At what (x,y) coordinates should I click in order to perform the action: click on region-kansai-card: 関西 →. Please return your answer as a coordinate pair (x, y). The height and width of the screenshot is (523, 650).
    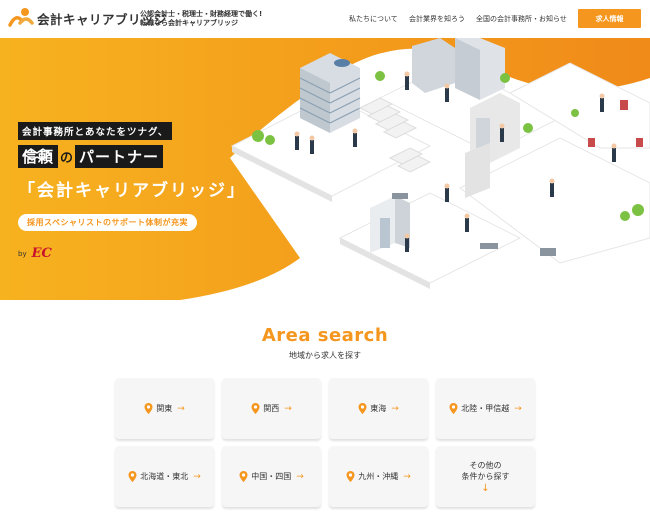
    Looking at the image, I should click on (271, 408).